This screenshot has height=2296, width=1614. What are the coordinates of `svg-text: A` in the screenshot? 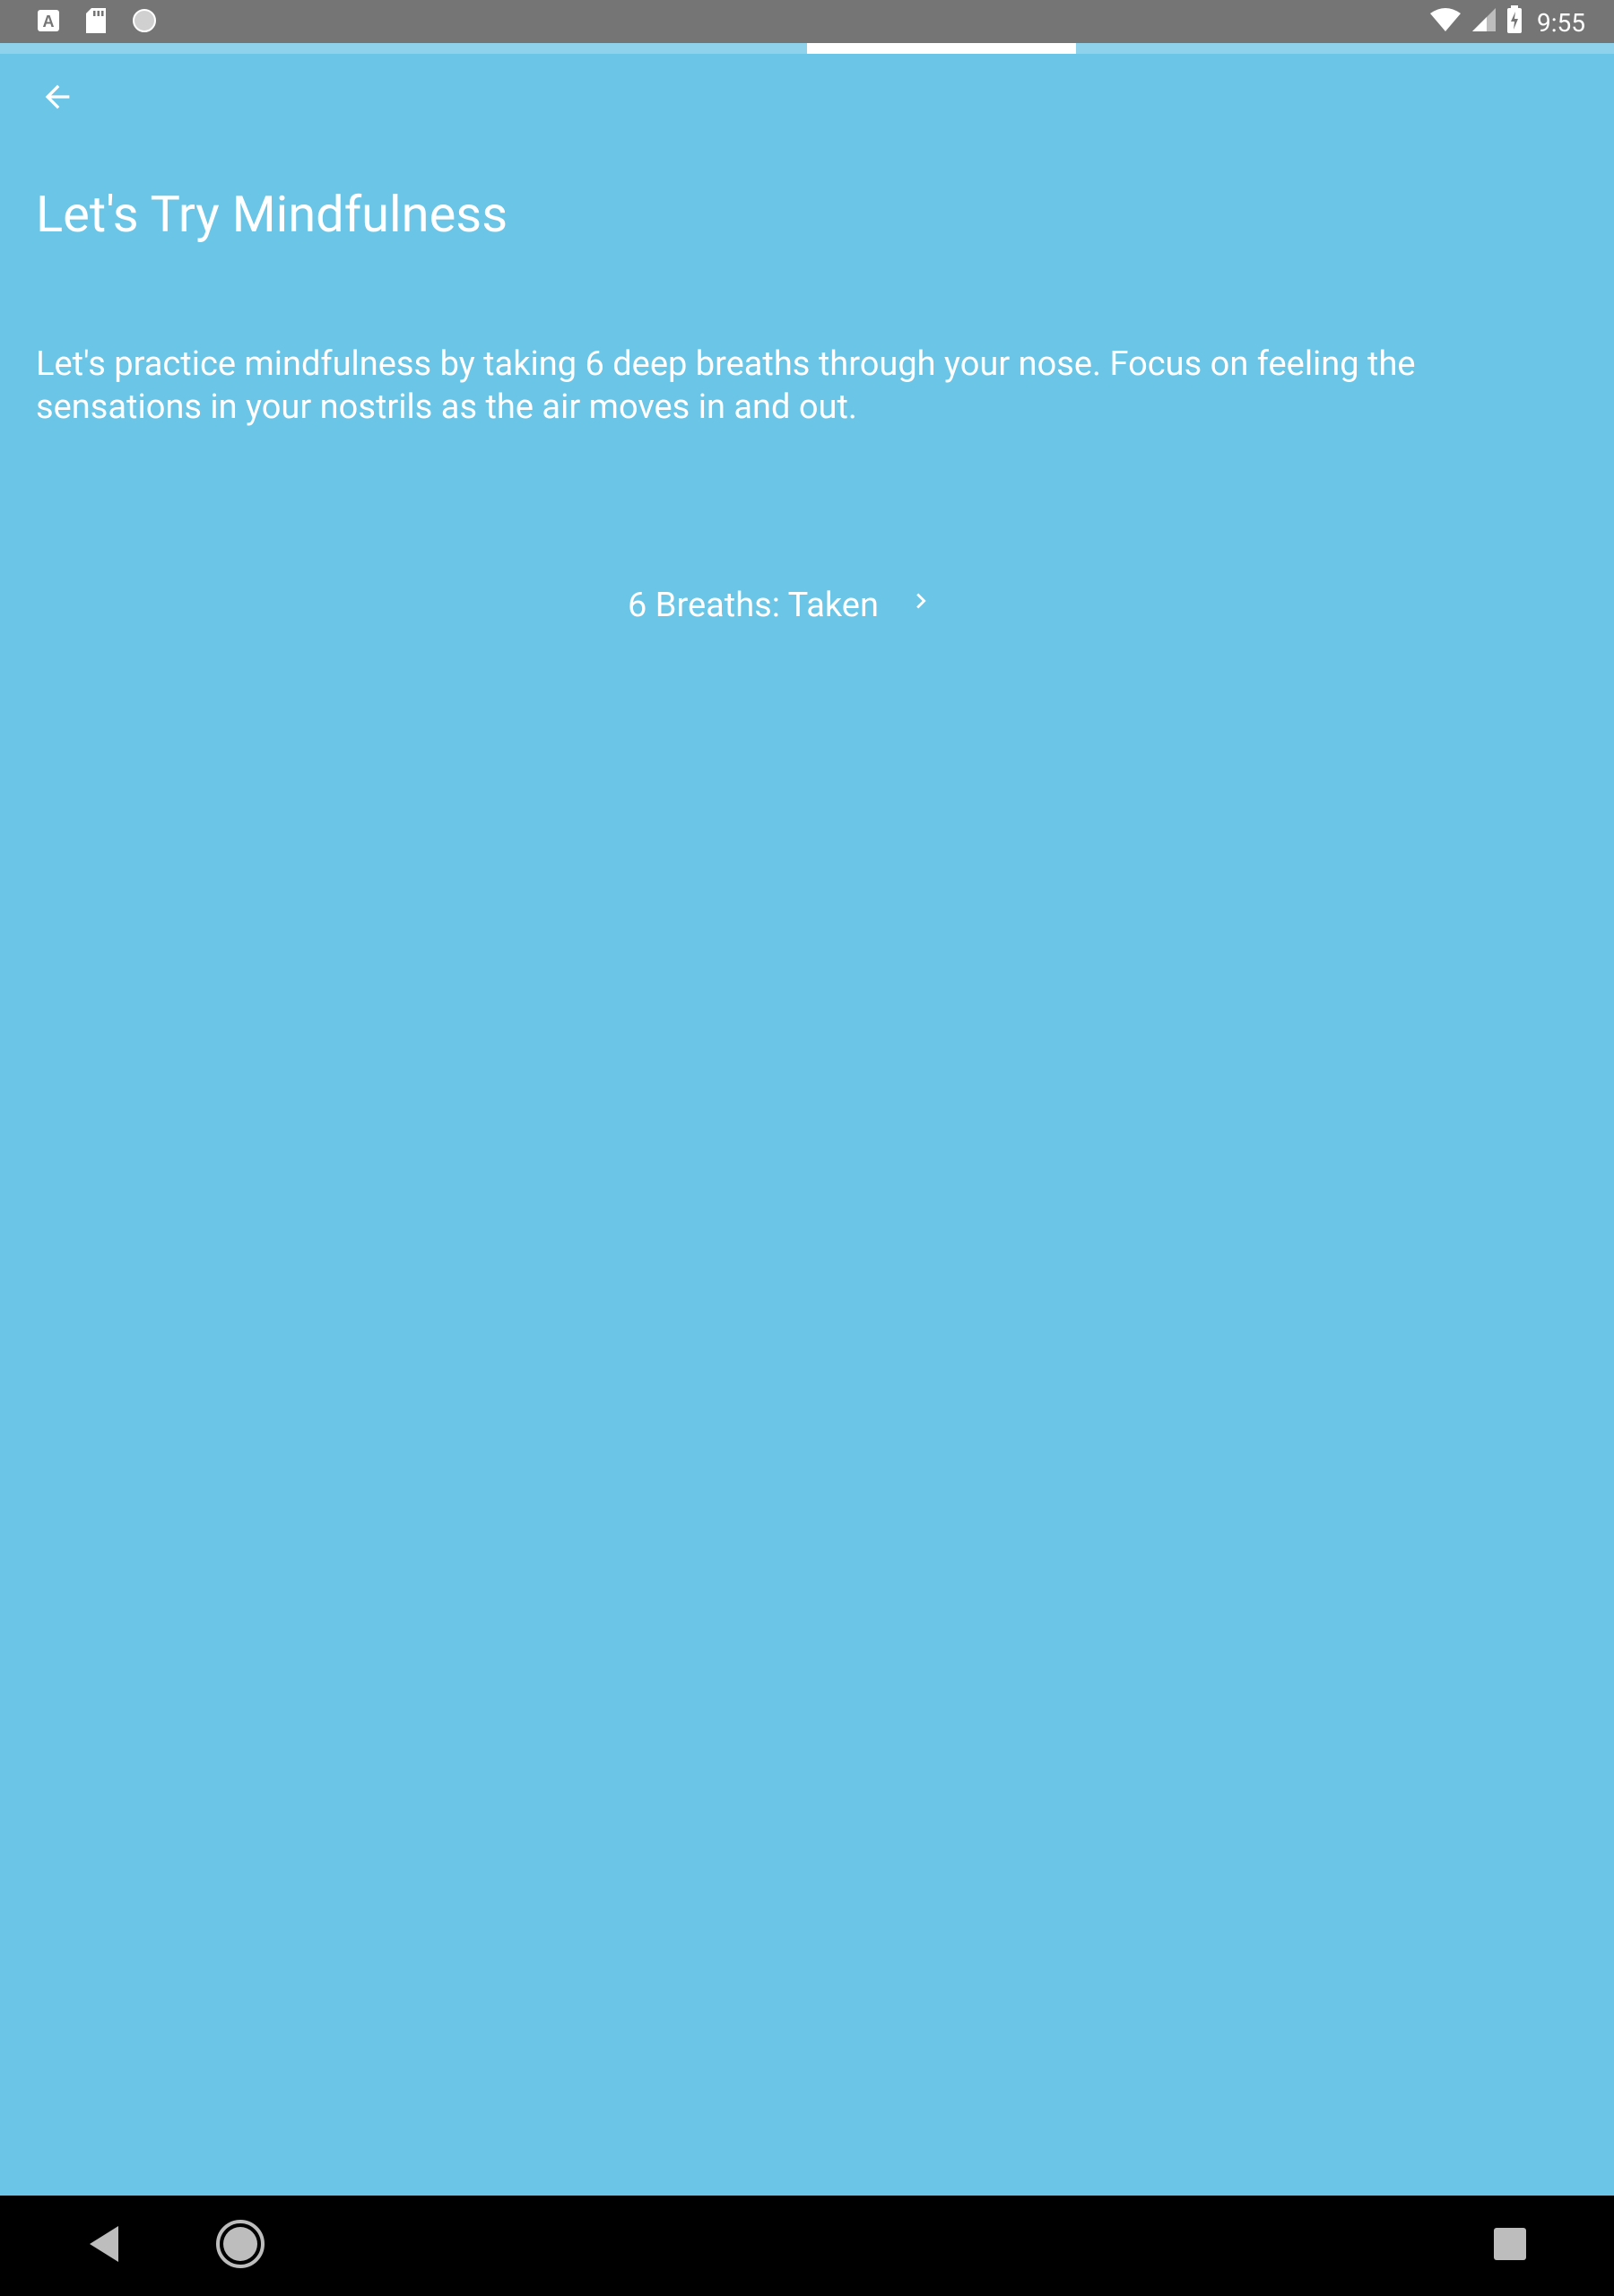 It's located at (49, 21).